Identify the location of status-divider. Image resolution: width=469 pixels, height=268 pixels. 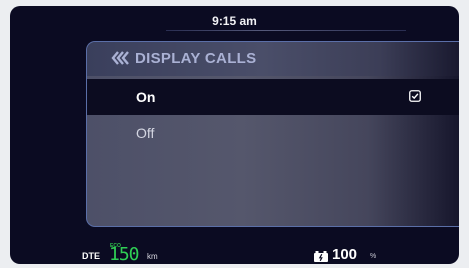
(286, 30).